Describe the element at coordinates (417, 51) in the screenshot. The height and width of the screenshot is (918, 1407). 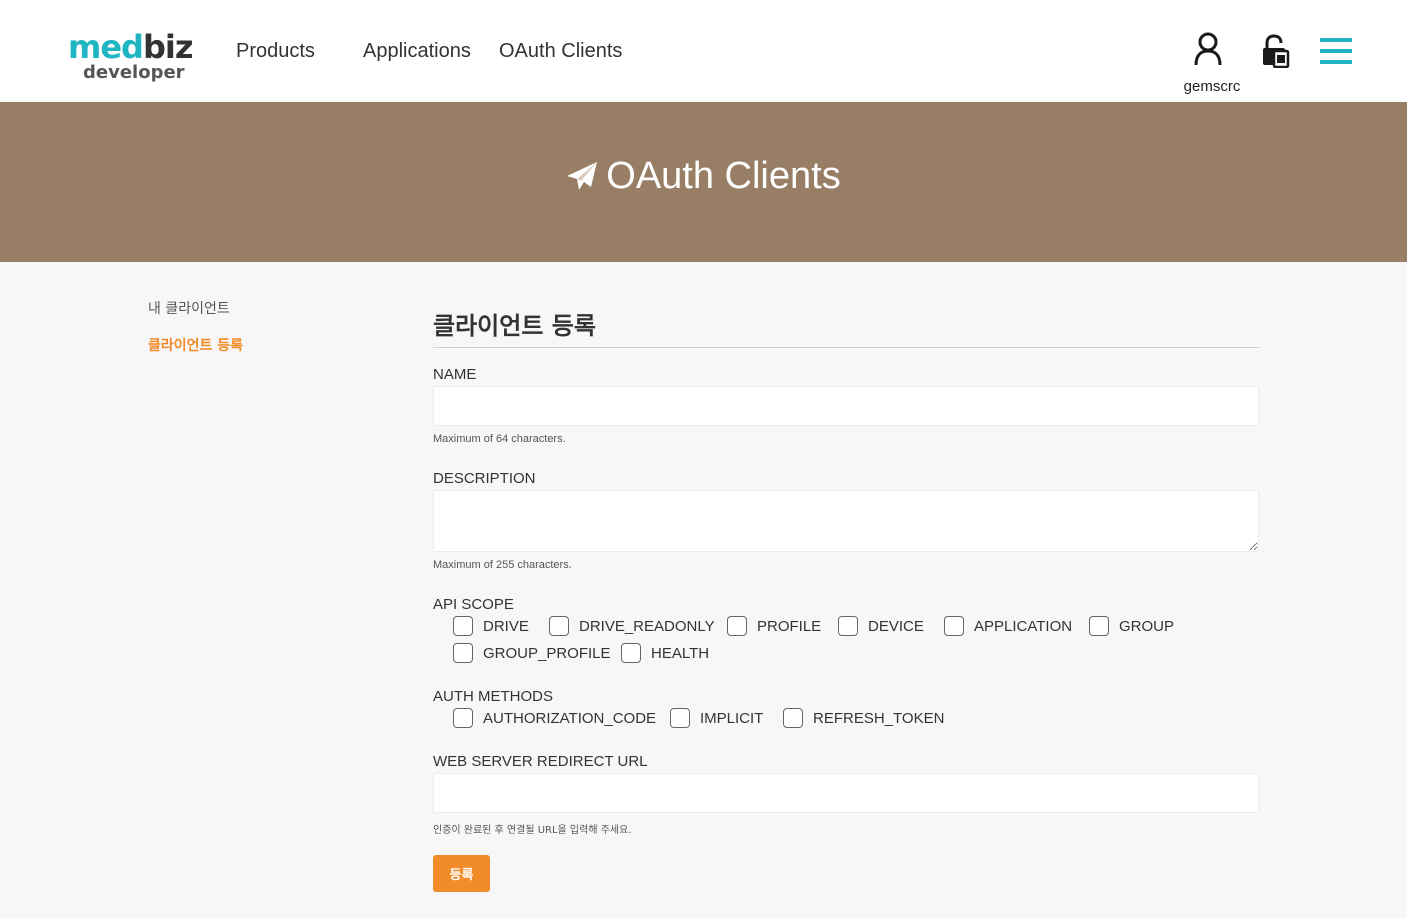
I see `nav-applications: Applications` at that location.